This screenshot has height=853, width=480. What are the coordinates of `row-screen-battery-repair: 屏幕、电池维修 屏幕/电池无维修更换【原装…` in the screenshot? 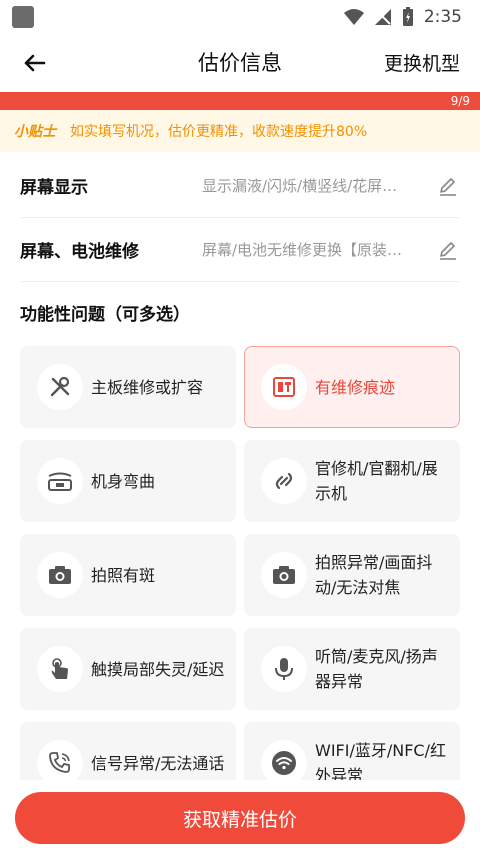 It's located at (240, 250).